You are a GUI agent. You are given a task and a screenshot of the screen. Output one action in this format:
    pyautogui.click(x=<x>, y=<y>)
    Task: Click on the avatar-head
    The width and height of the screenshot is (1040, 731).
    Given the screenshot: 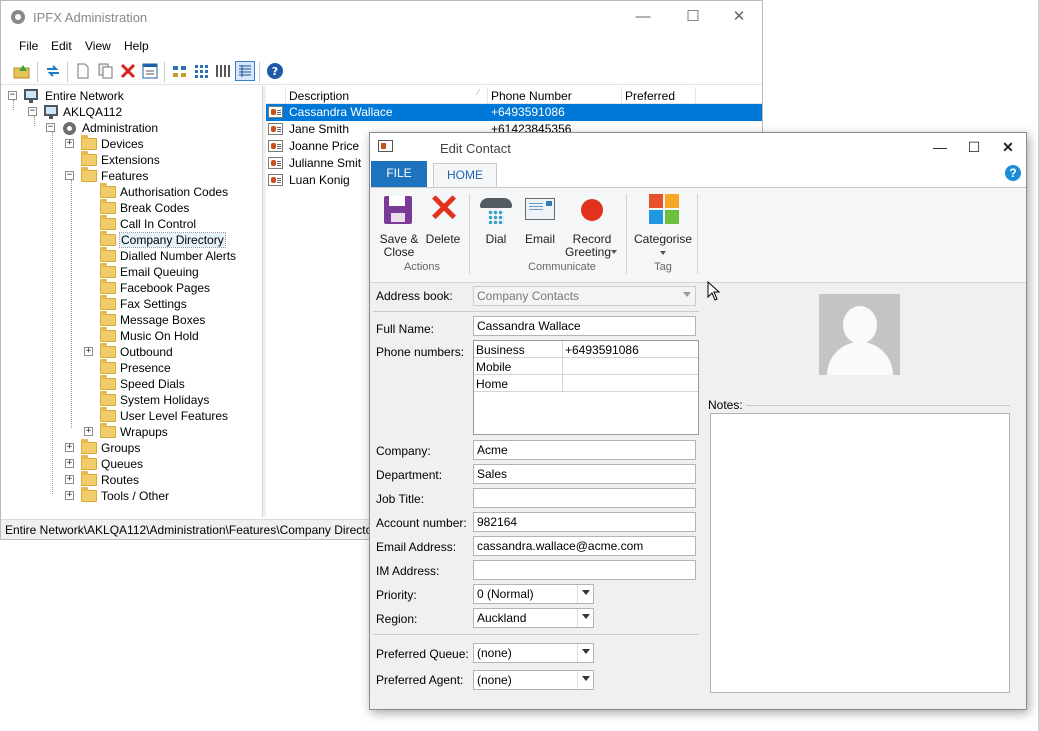 What is the action you would take?
    pyautogui.click(x=860, y=325)
    